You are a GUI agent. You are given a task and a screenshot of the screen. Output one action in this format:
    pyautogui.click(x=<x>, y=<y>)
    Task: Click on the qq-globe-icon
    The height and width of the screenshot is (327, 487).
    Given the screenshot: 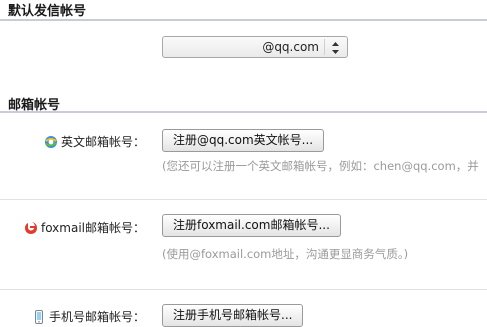 What is the action you would take?
    pyautogui.click(x=51, y=142)
    